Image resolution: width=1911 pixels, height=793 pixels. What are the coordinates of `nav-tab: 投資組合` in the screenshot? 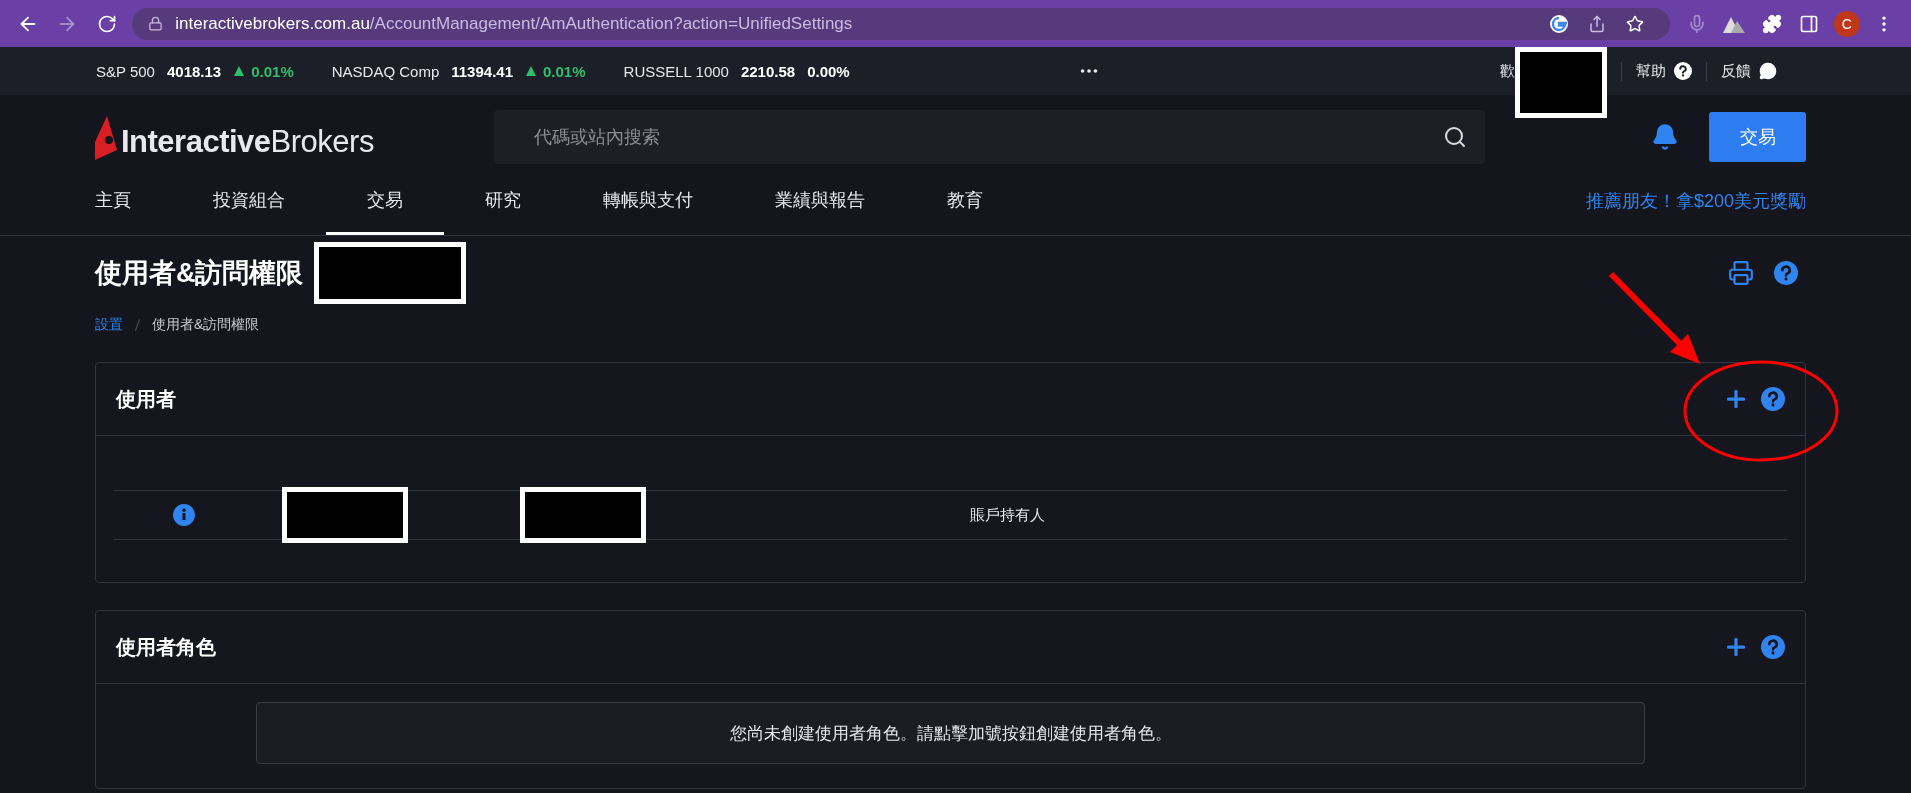 It's located at (249, 201).